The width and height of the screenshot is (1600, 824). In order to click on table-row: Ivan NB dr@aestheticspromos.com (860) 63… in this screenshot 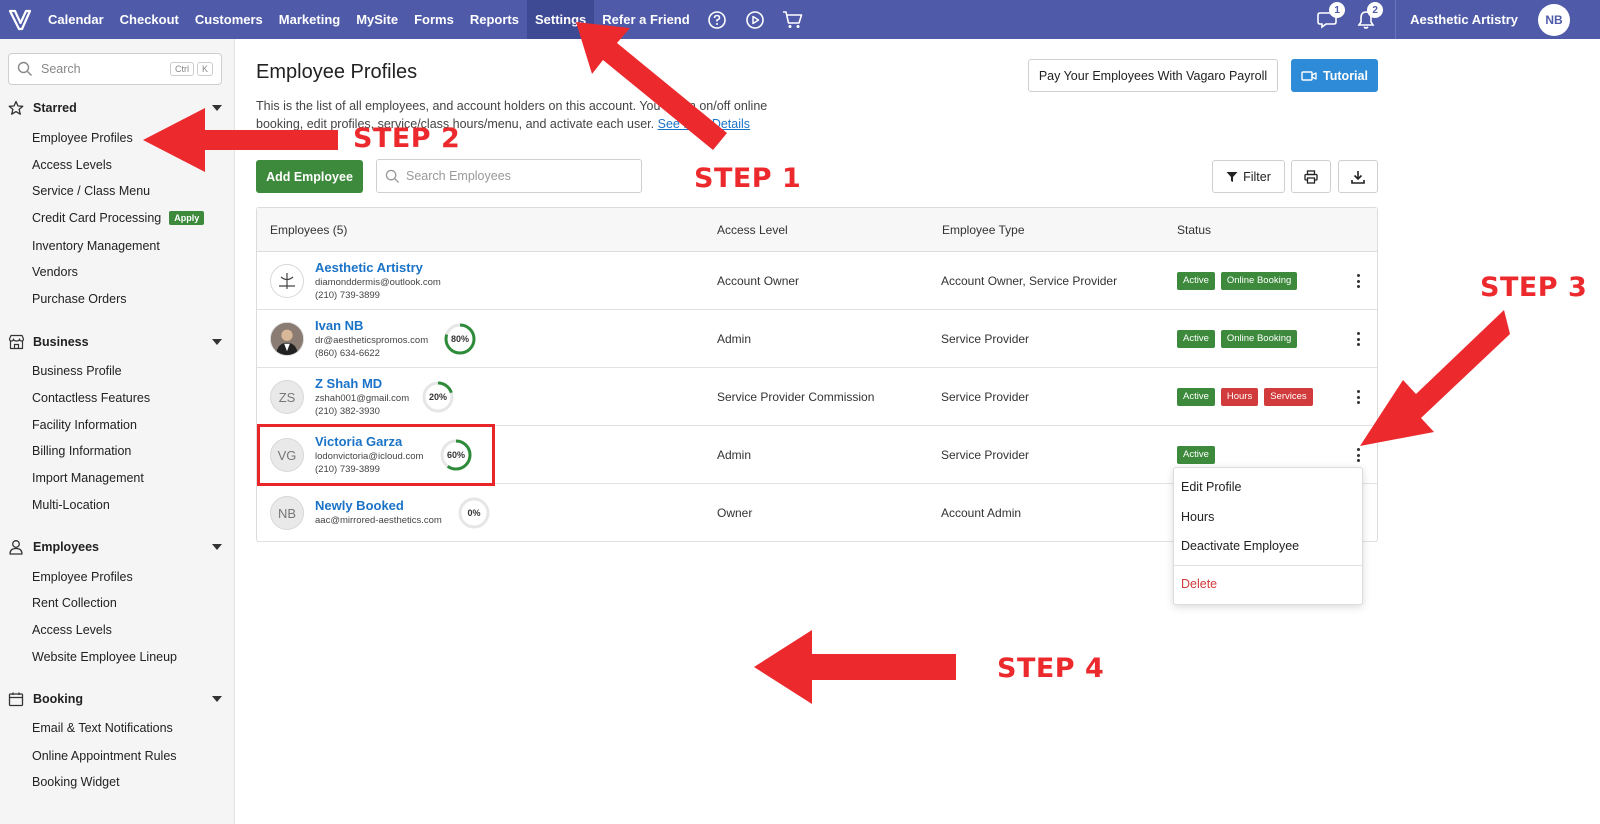, I will do `click(817, 339)`.